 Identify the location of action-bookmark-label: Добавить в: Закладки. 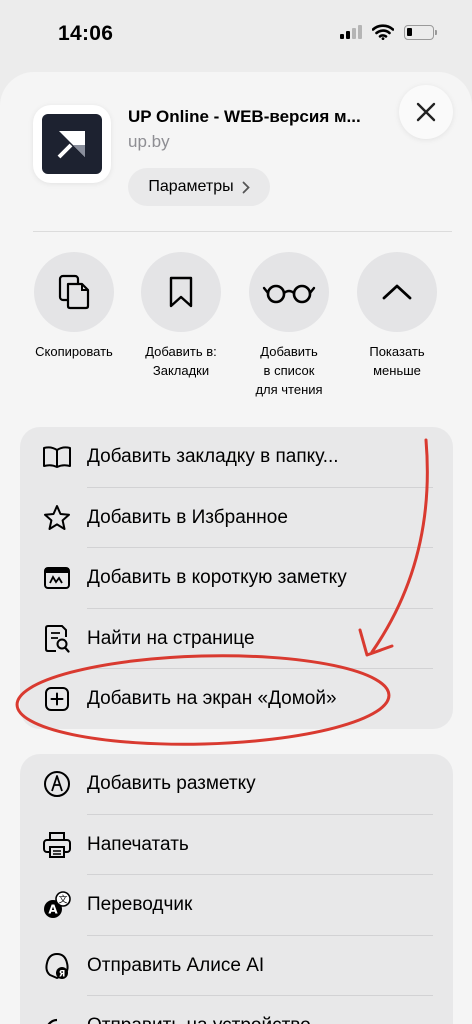
(181, 361).